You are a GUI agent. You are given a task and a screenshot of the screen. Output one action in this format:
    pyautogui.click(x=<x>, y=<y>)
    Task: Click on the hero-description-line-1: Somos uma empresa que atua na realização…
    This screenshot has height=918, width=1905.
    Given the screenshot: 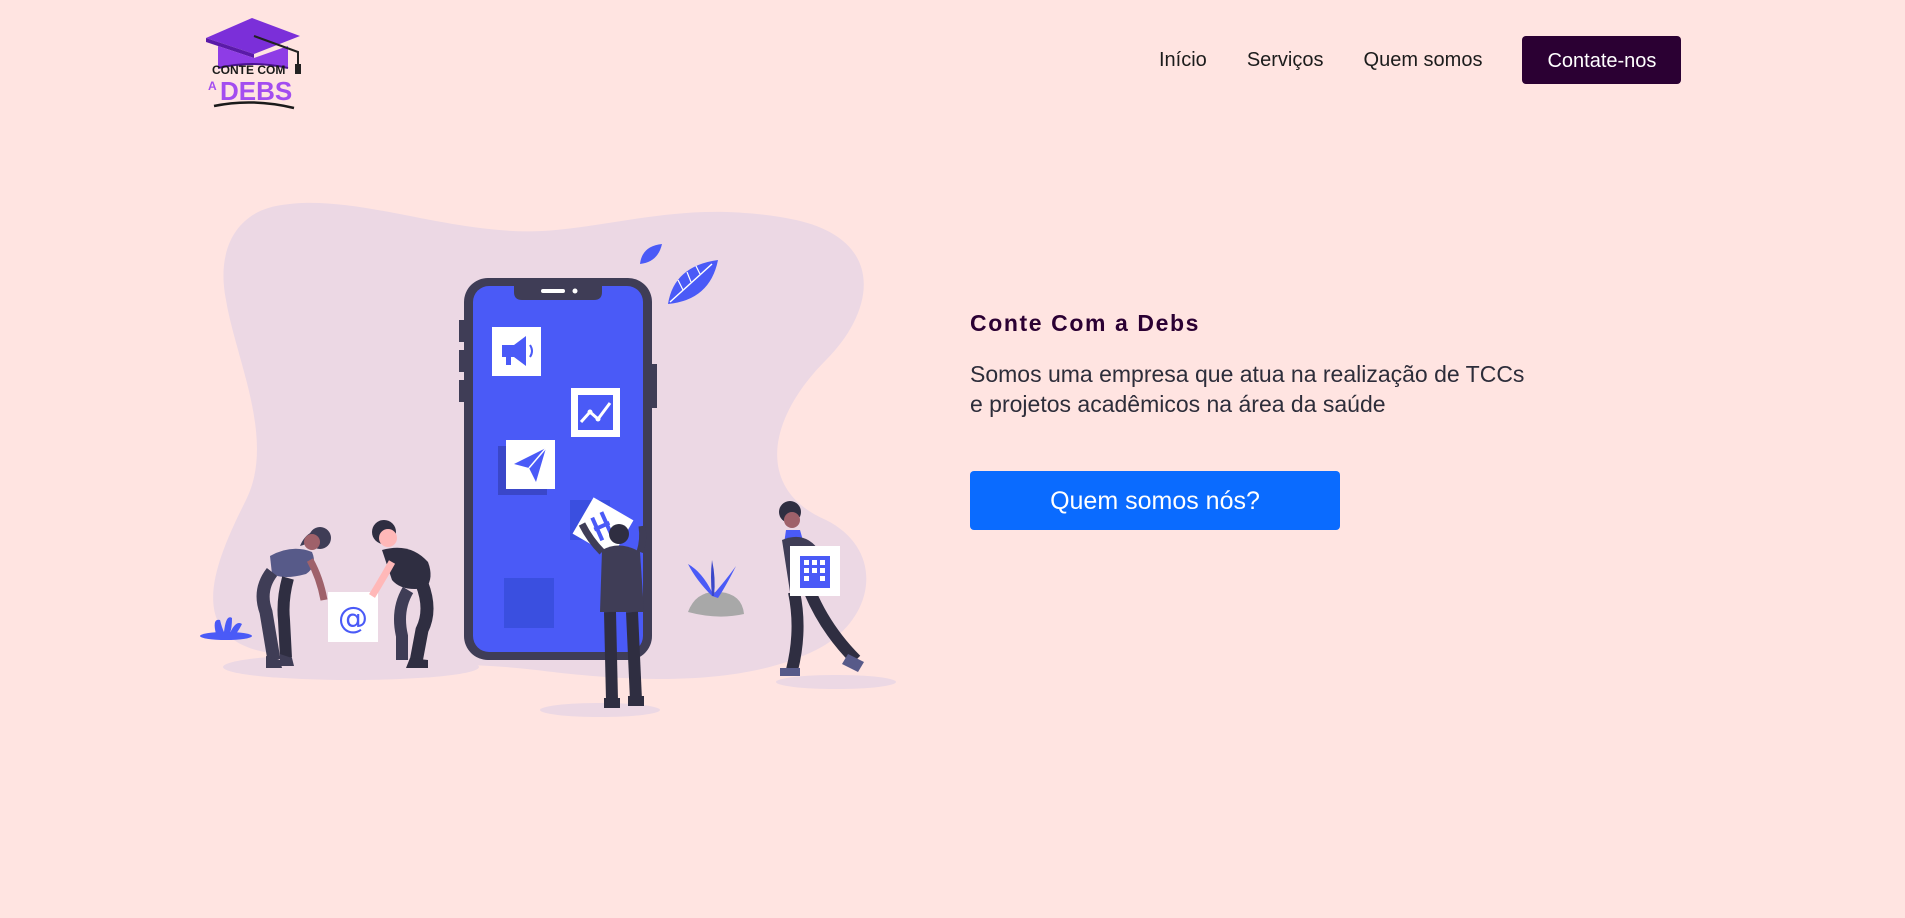 What is the action you would take?
    pyautogui.click(x=1247, y=374)
    